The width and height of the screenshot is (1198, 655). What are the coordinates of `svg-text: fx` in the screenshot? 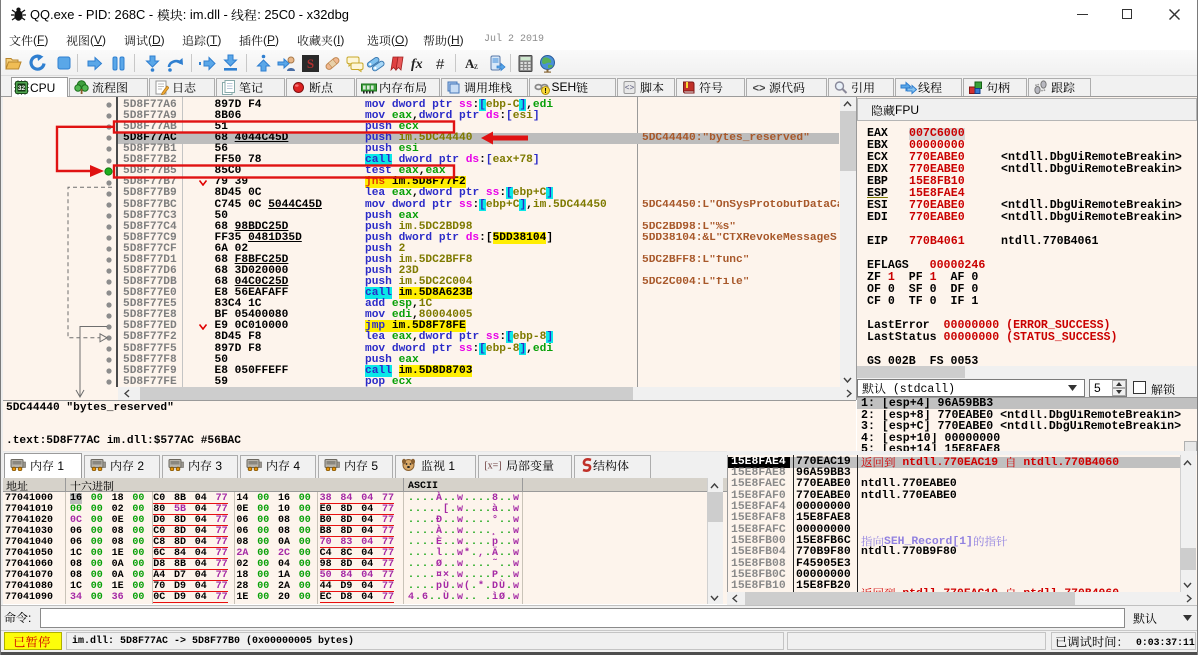 It's located at (417, 64).